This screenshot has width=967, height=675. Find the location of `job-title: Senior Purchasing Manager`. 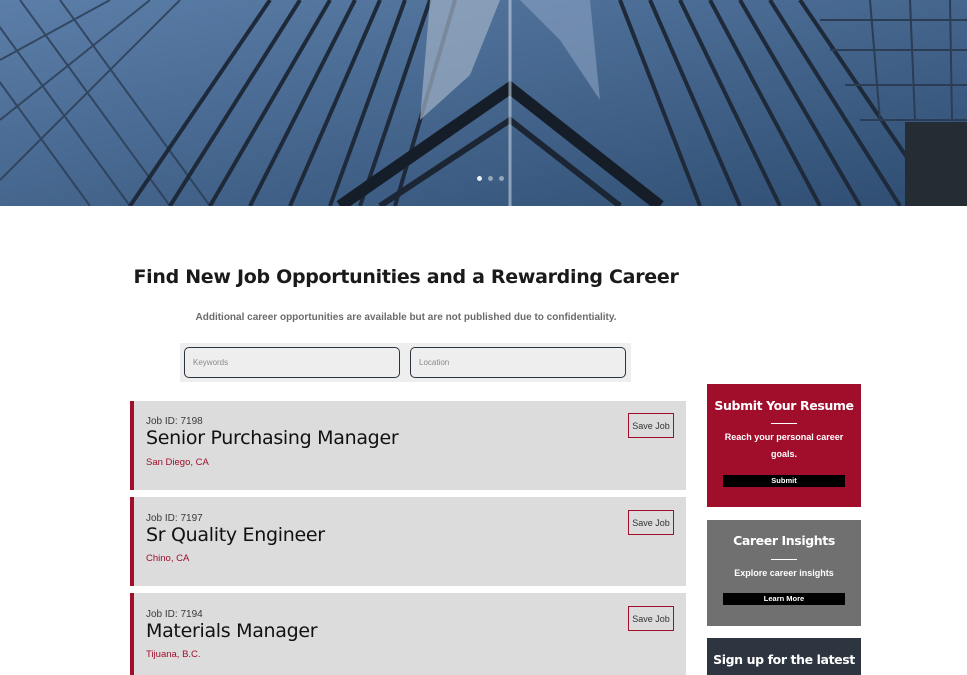

job-title: Senior Purchasing Manager is located at coordinates (272, 438).